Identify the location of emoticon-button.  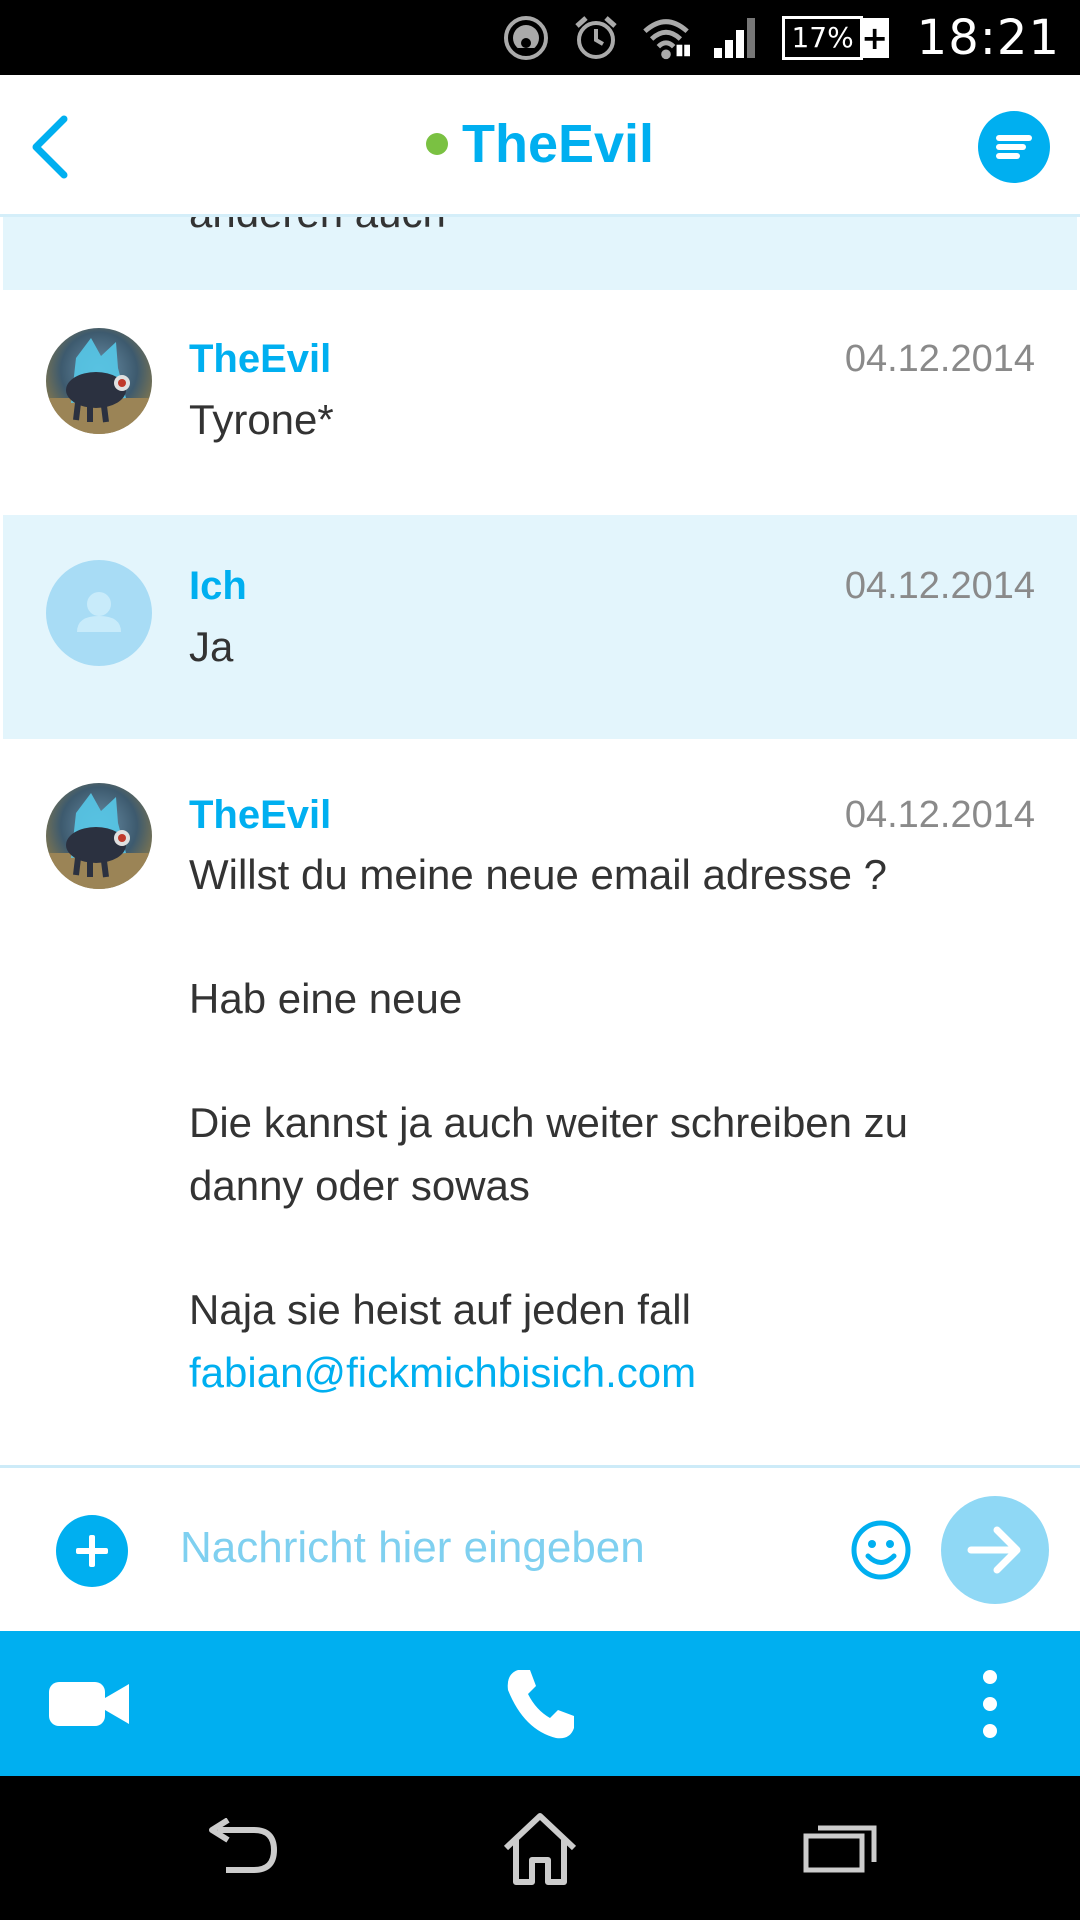
(881, 1550).